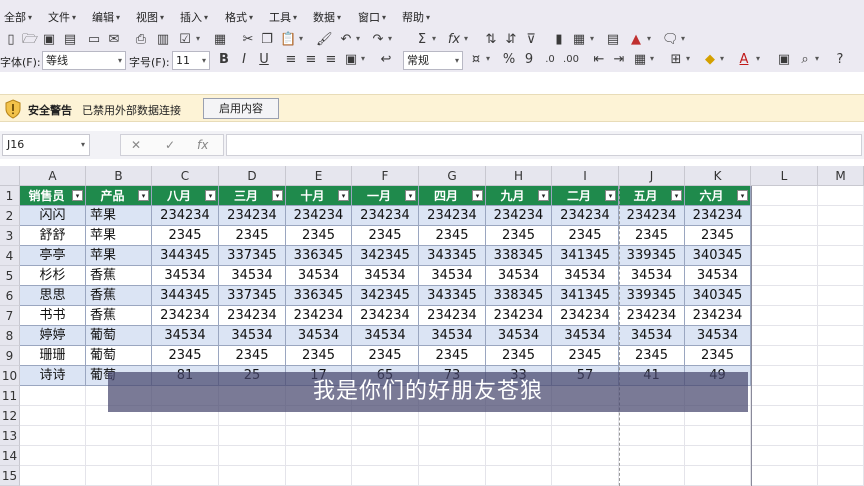  I want to click on column-header: B, so click(119, 176).